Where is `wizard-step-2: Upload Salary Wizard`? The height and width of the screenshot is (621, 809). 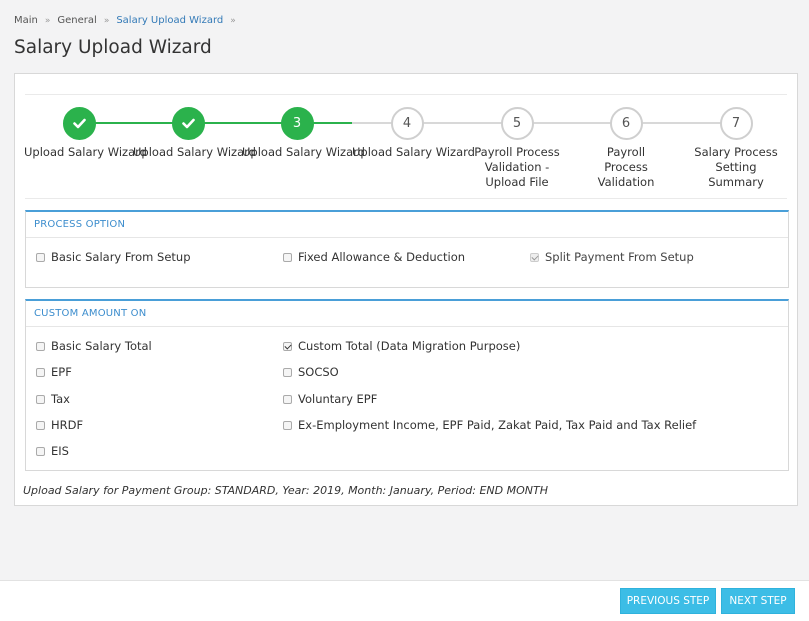
wizard-step-2: Upload Salary Wizard is located at coordinates (194, 133).